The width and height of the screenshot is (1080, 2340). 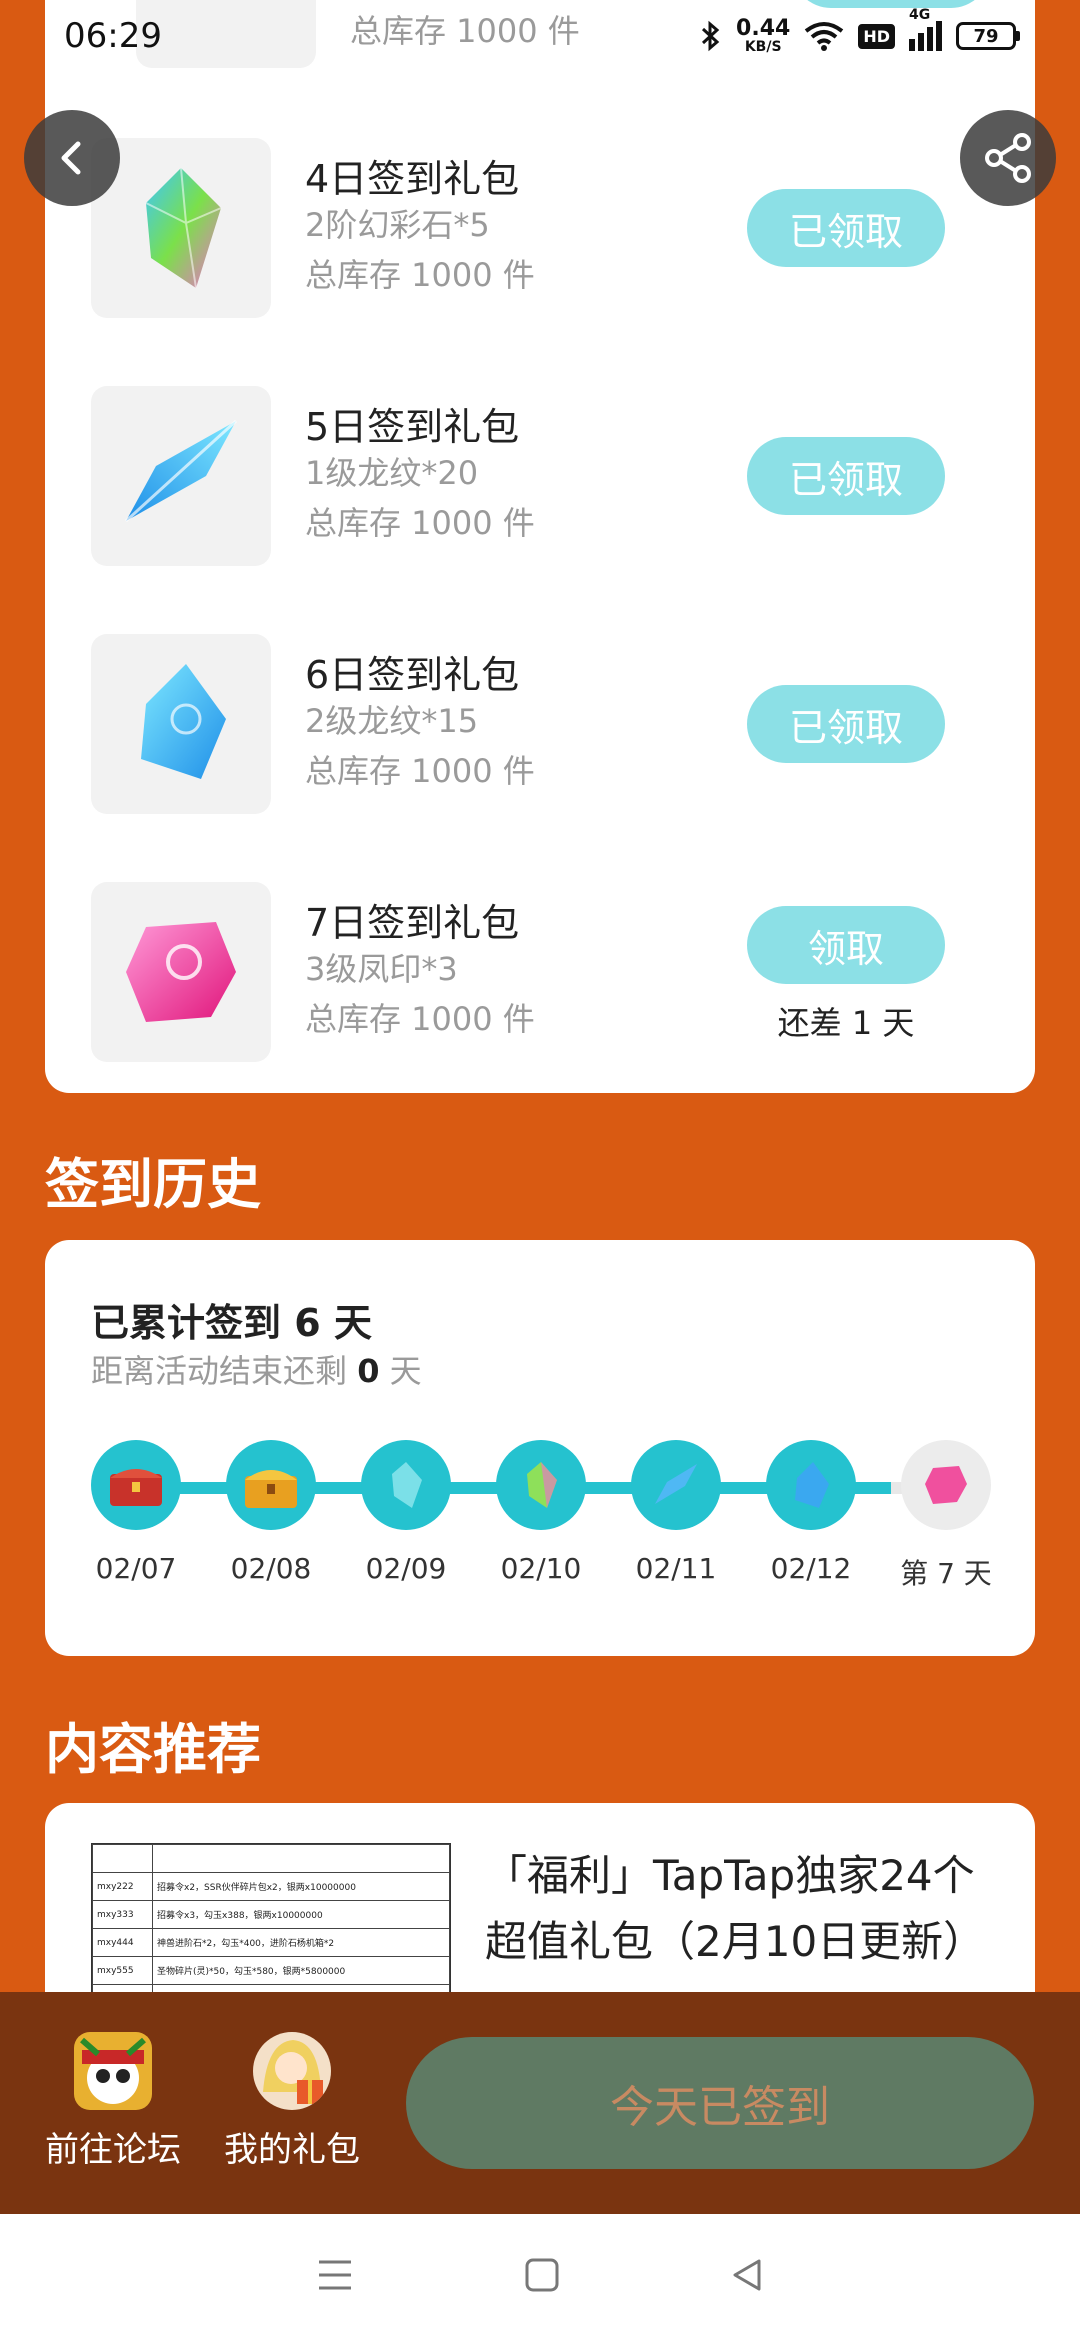 What do you see at coordinates (412, 675) in the screenshot?
I see `gift-title: 6日签到礼包` at bounding box center [412, 675].